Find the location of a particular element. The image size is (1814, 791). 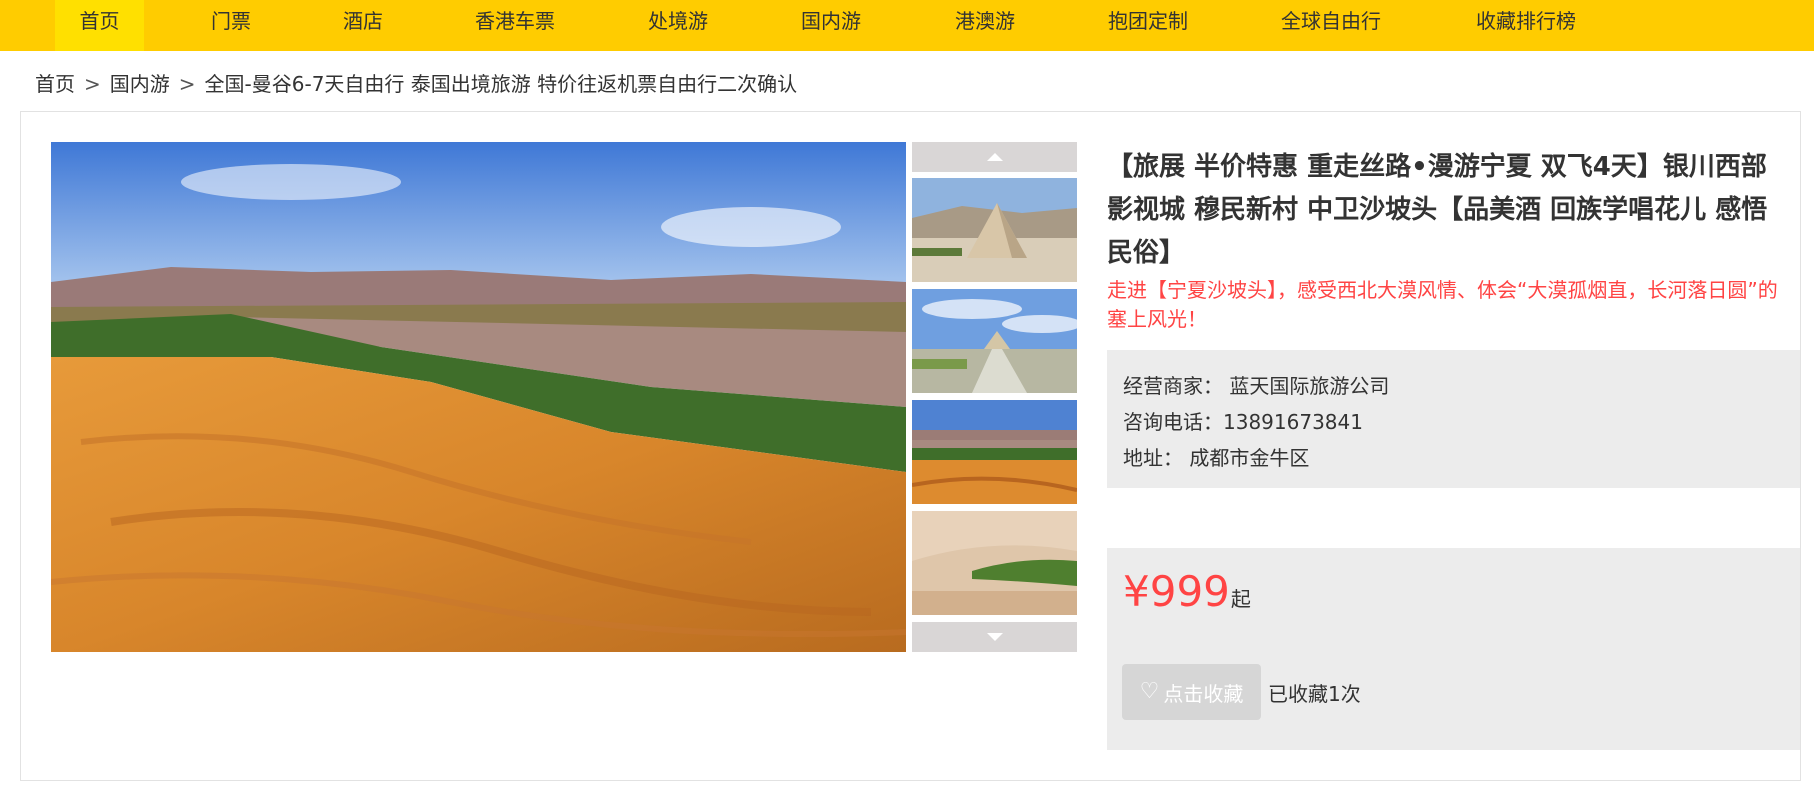

nav-item-home: 首页 is located at coordinates (99, 25).